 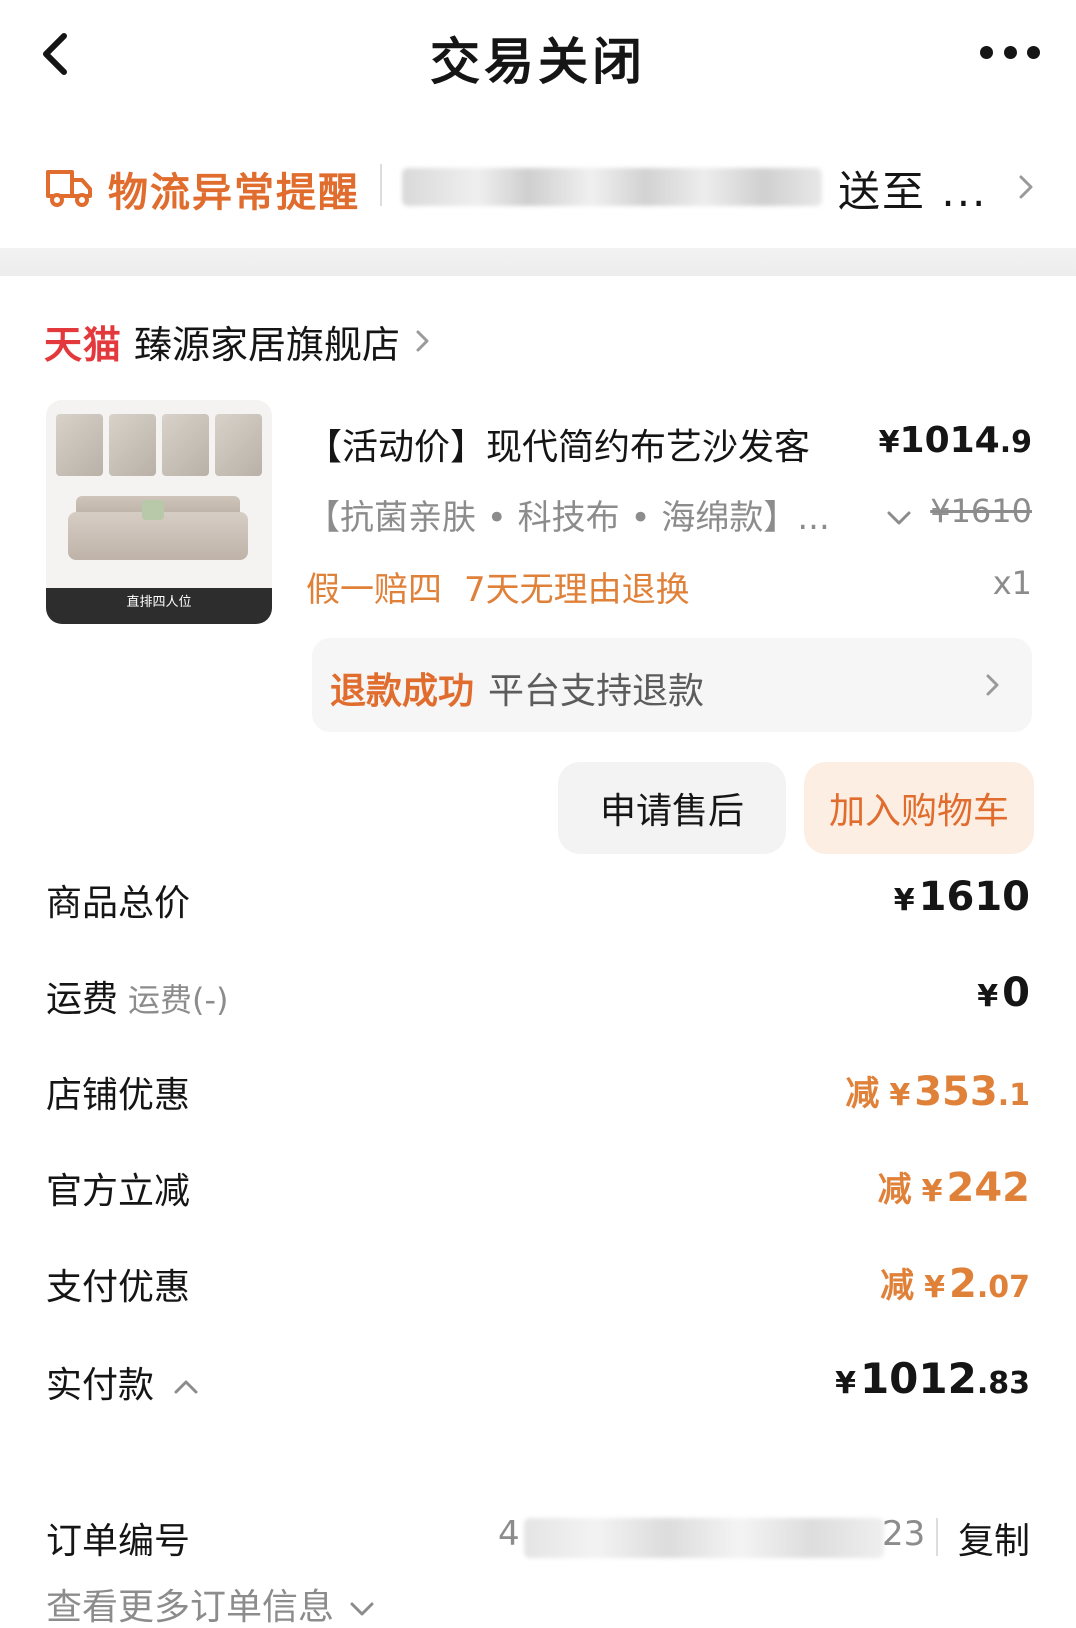 What do you see at coordinates (704, 1538) in the screenshot?
I see `redacted-order-number` at bounding box center [704, 1538].